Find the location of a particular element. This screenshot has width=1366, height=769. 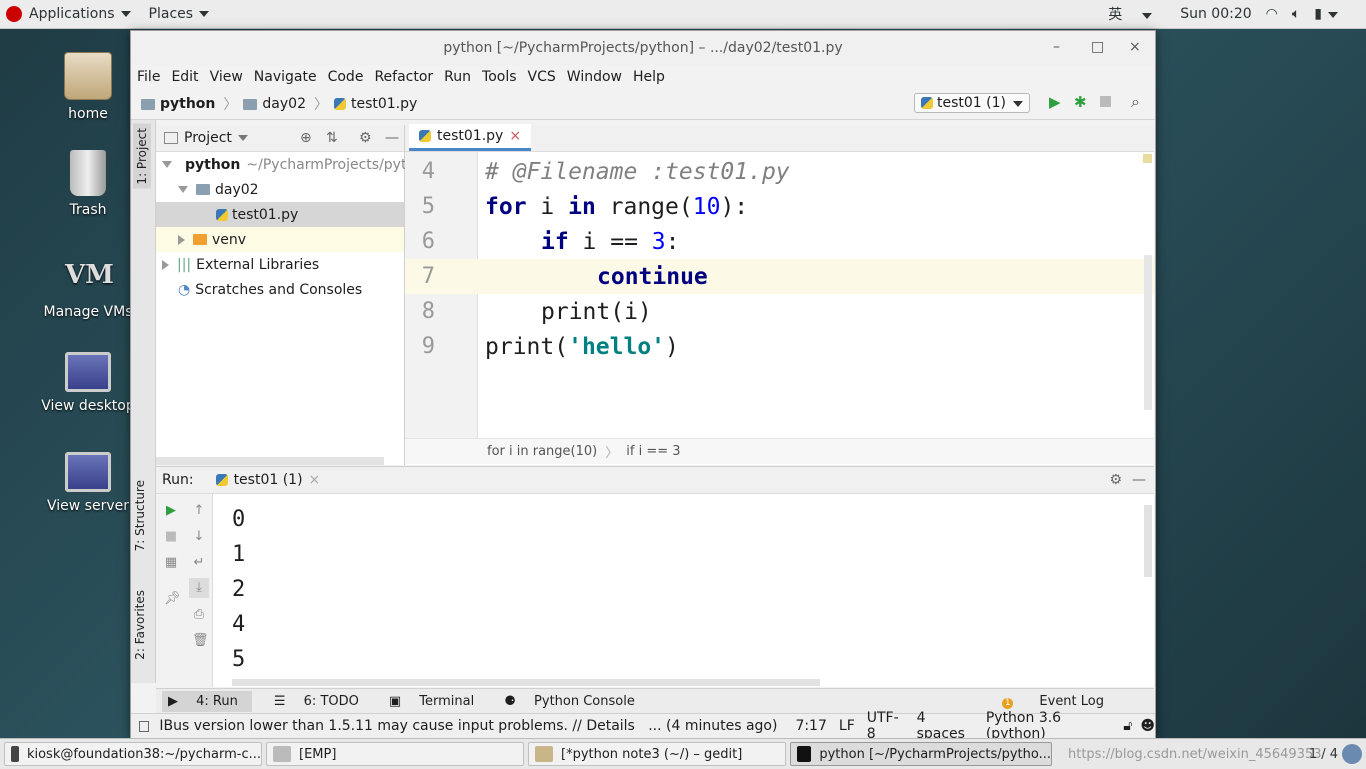

tree-item-test01: test01.py is located at coordinates (280, 214).